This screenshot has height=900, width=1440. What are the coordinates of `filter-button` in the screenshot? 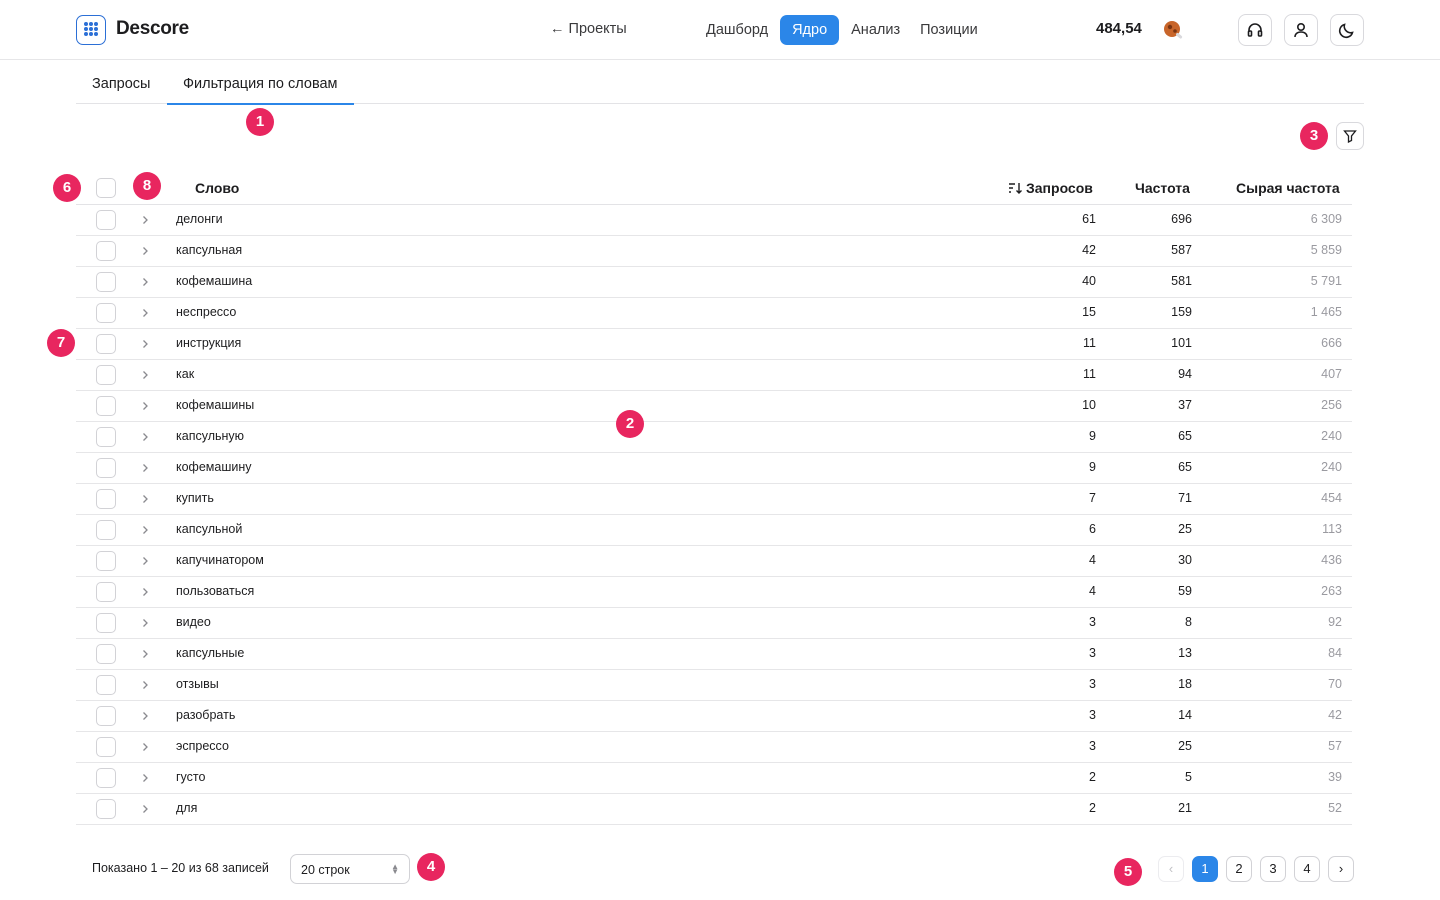 It's located at (1350, 136).